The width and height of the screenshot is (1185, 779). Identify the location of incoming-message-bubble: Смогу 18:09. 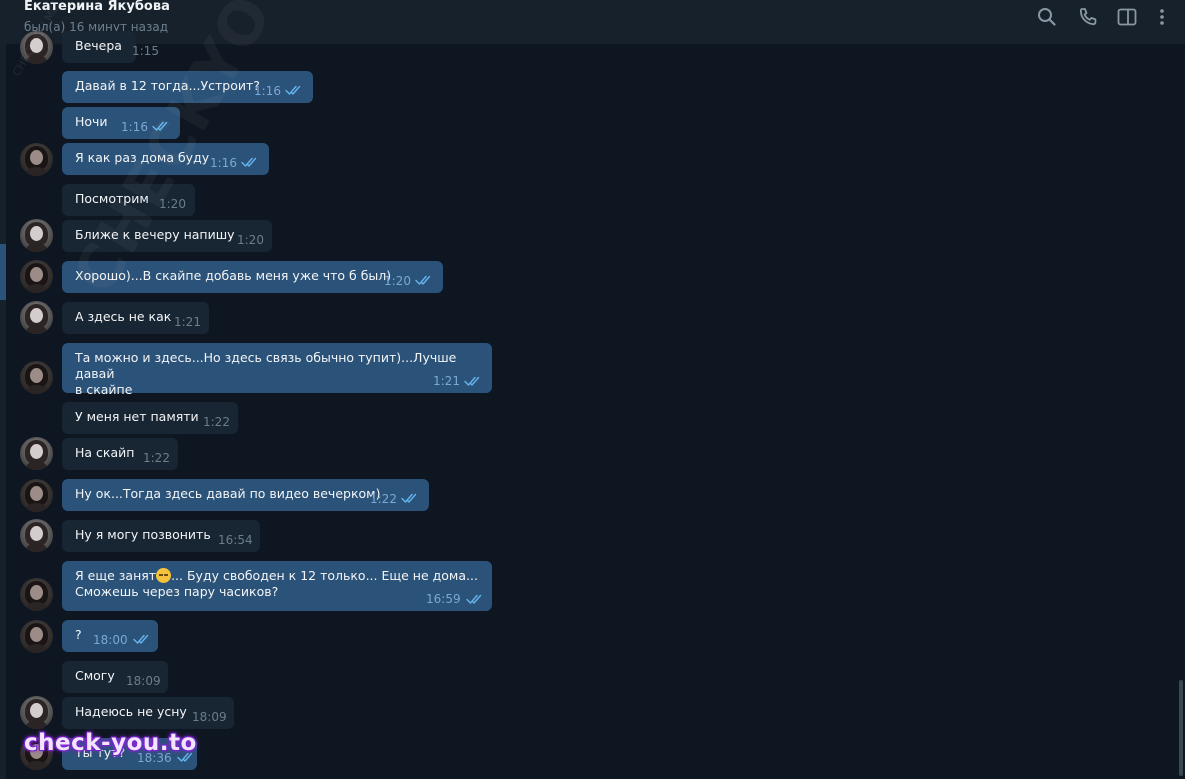
(115, 677).